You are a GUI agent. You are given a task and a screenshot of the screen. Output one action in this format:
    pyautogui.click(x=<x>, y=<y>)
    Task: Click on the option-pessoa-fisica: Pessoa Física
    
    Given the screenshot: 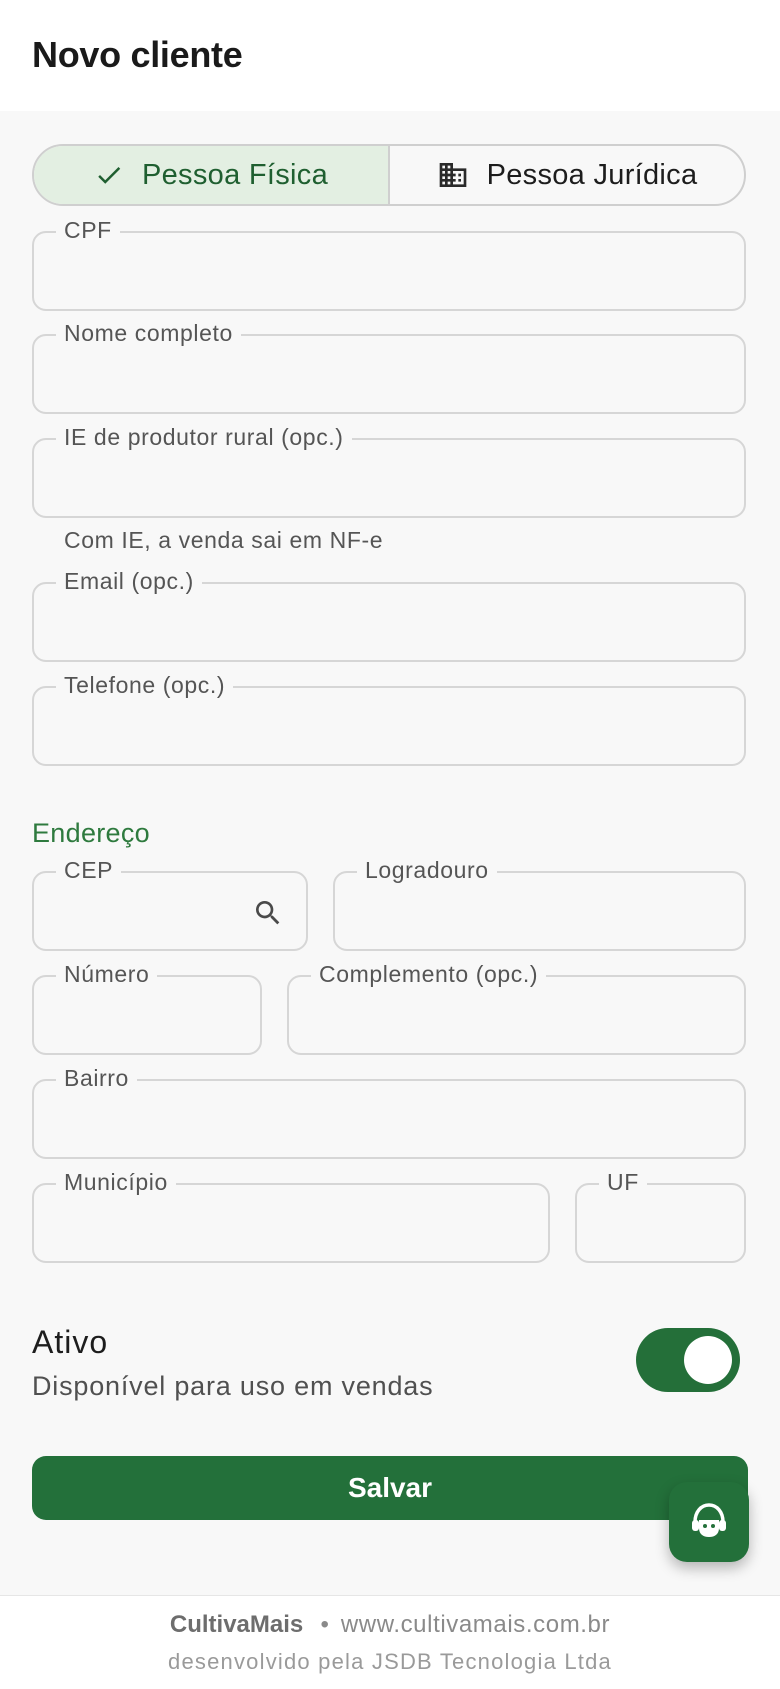 What is the action you would take?
    pyautogui.click(x=212, y=175)
    